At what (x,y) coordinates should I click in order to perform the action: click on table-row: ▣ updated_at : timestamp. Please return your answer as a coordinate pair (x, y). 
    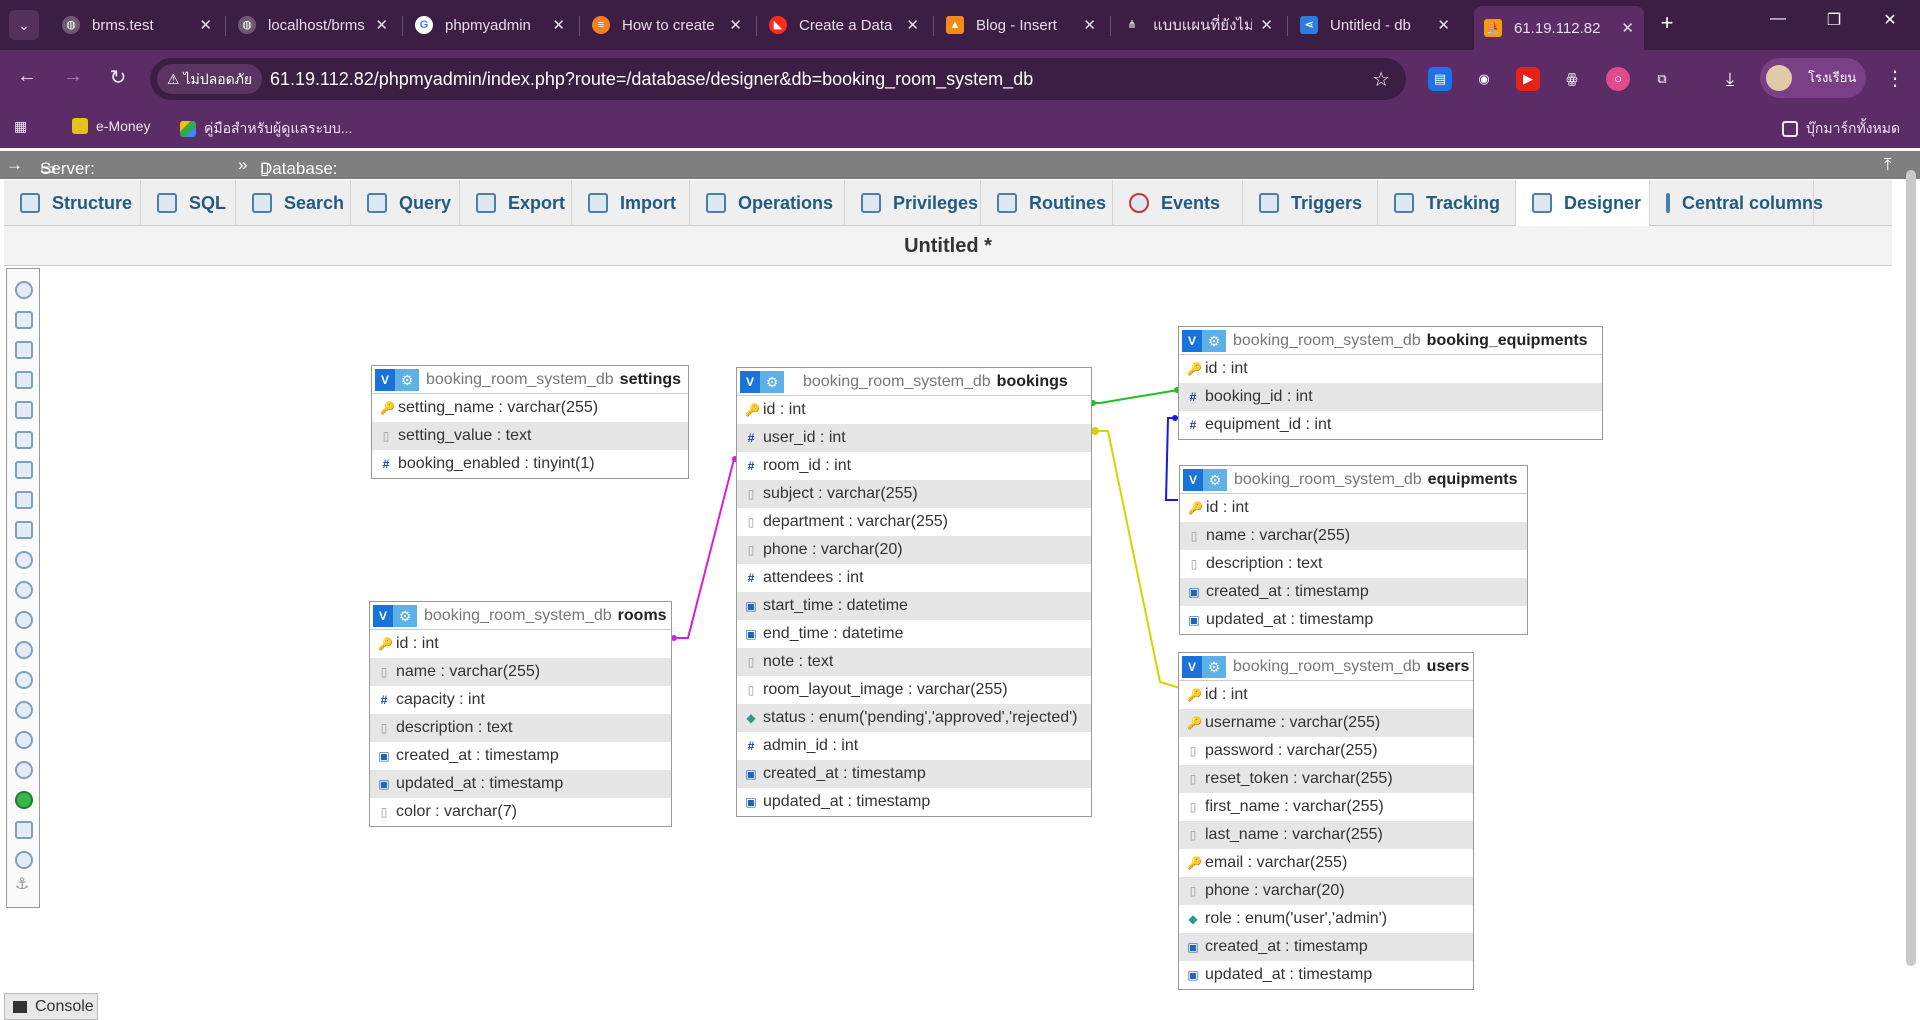
    Looking at the image, I should click on (914, 802).